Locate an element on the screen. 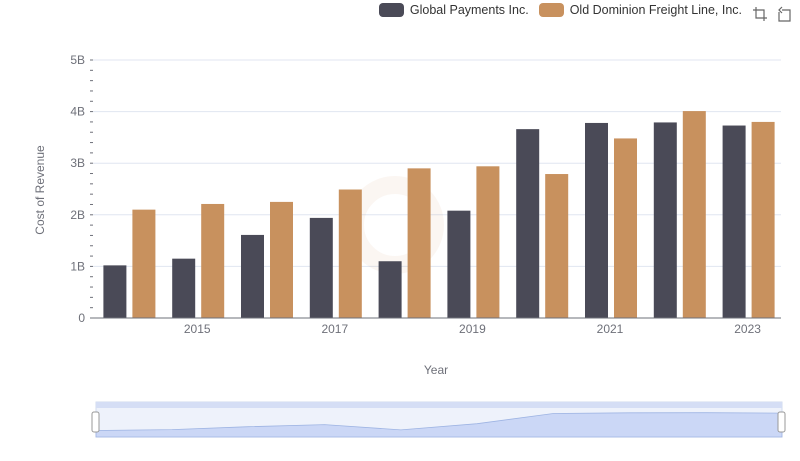  x-tick-label: 2021 is located at coordinates (610, 329).